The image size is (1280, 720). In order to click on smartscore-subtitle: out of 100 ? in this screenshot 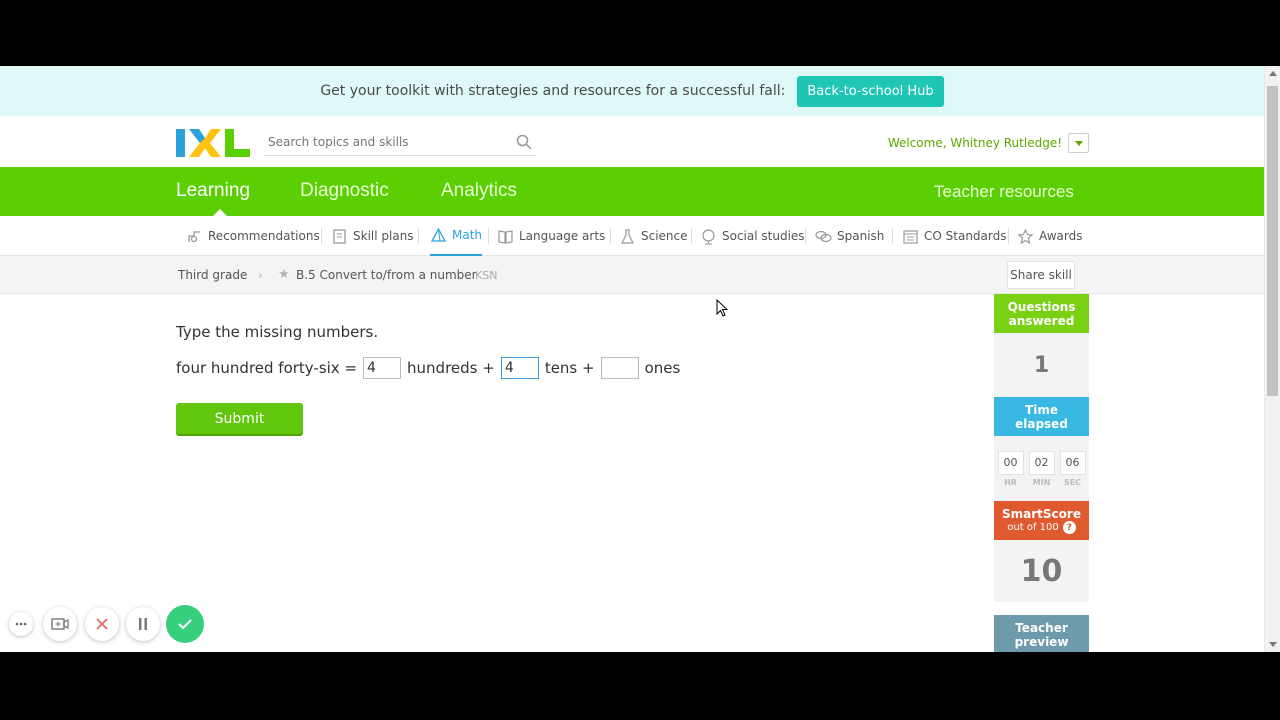, I will do `click(1041, 528)`.